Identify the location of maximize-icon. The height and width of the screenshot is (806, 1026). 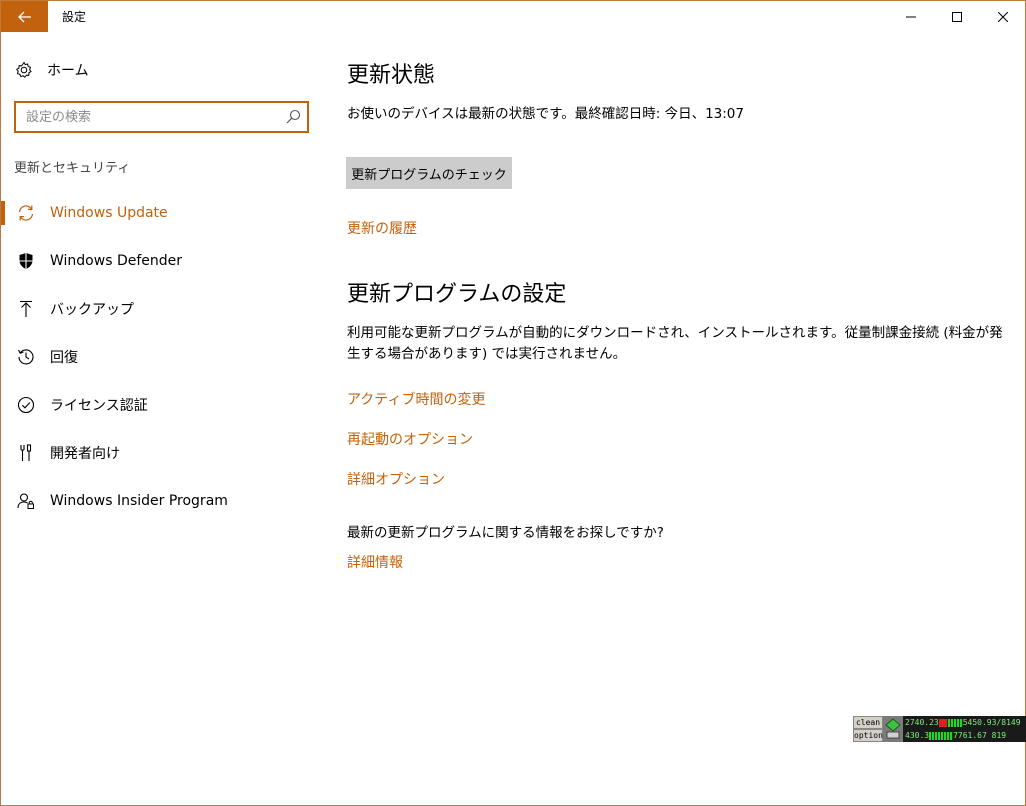
(957, 16).